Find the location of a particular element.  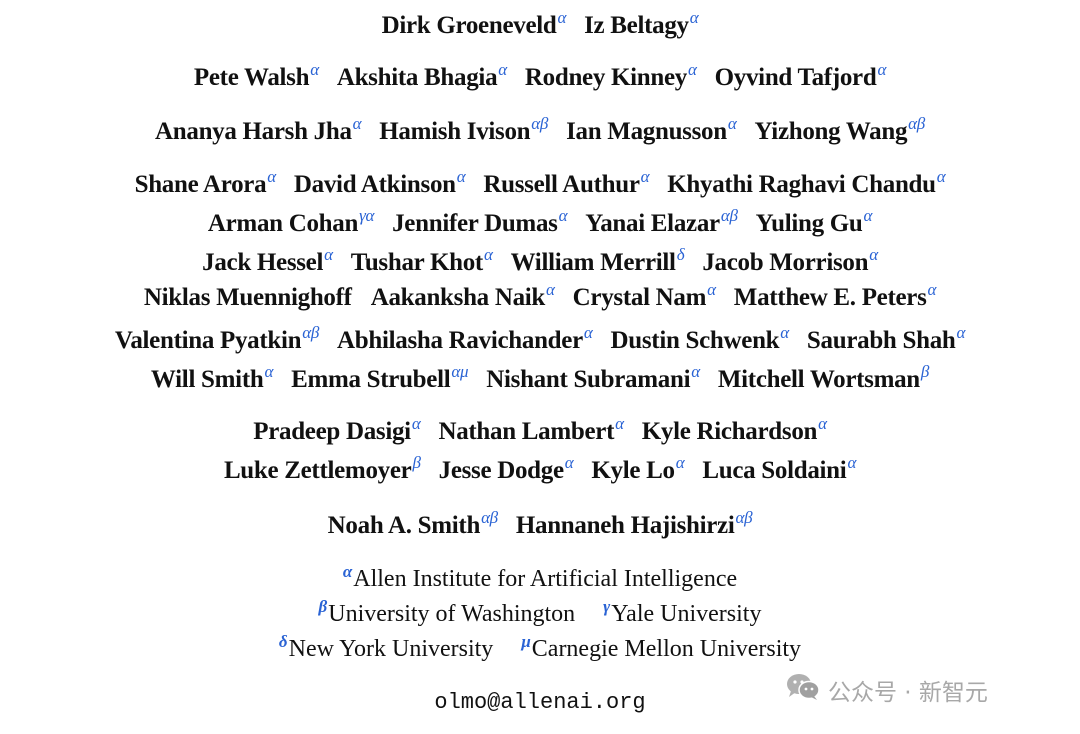

author-name: Yuling Gu is located at coordinates (809, 223).